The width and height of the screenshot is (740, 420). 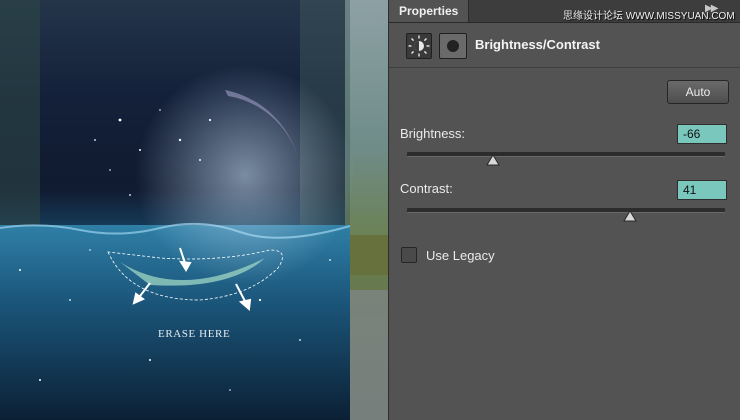 I want to click on panel-tab-bar: Properties 思缘设计论坛 WWW.MISSYUAN.COM ▶▶, so click(x=564, y=11).